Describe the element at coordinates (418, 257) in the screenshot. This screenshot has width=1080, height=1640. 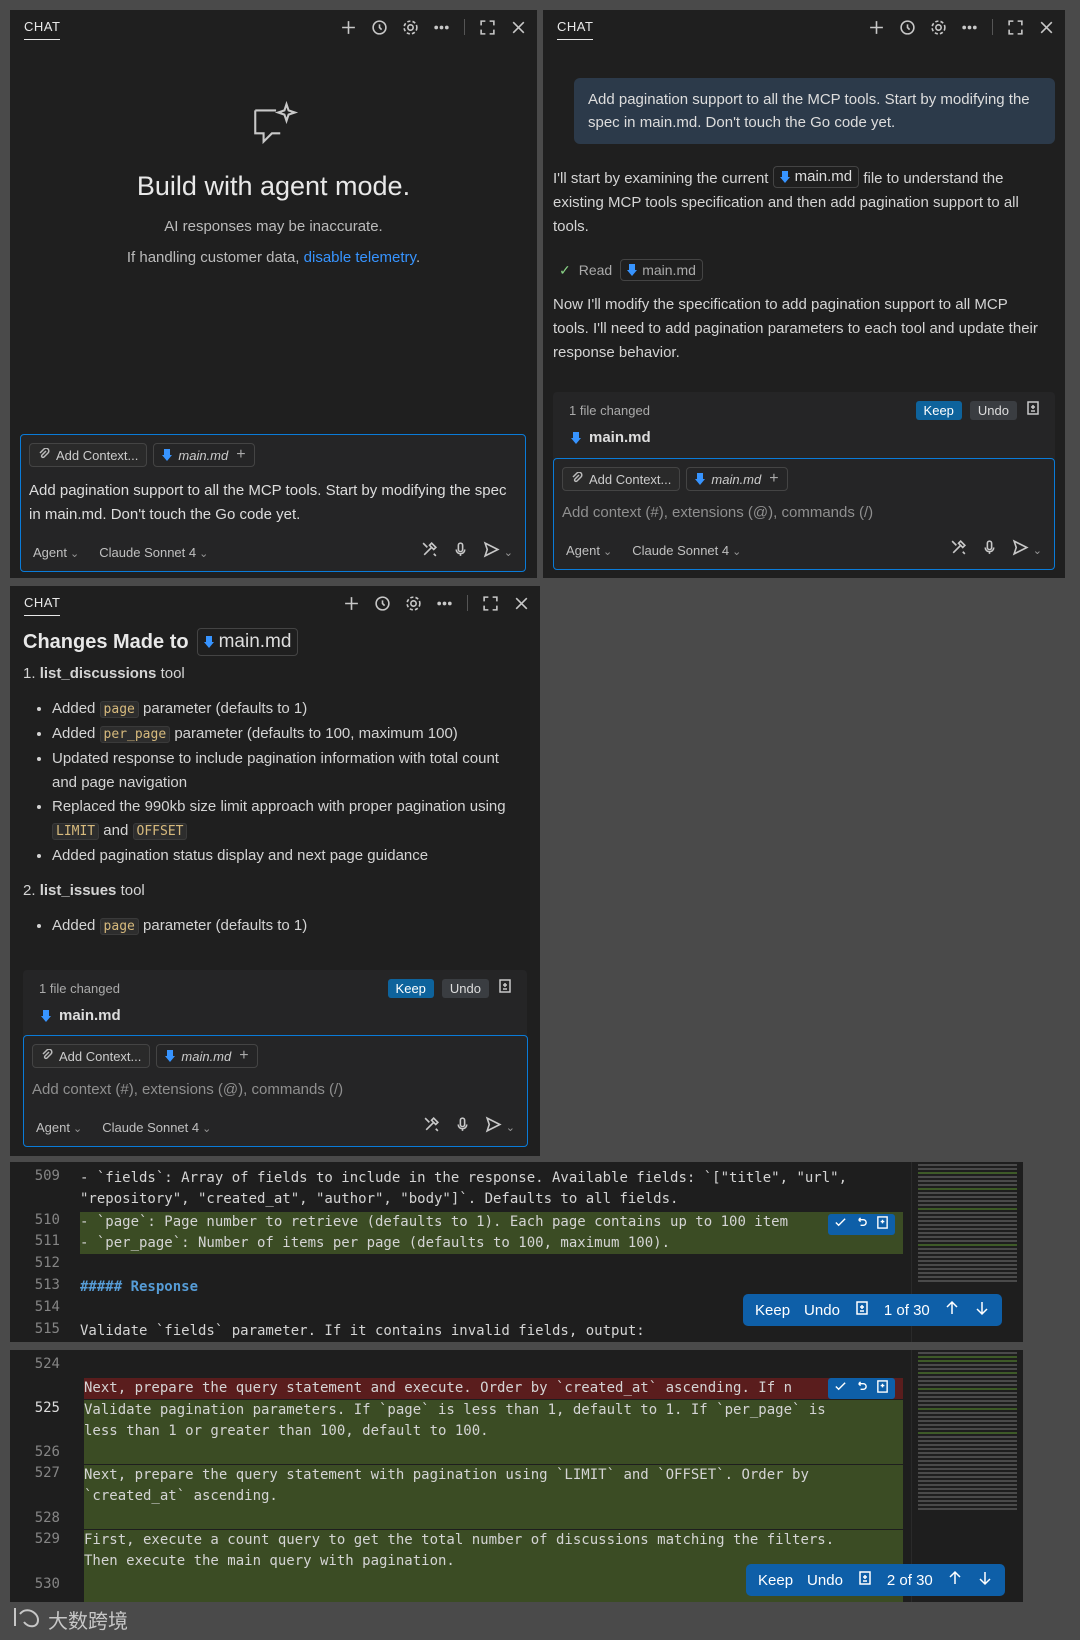
I see `telemetry-suffix: .` at that location.